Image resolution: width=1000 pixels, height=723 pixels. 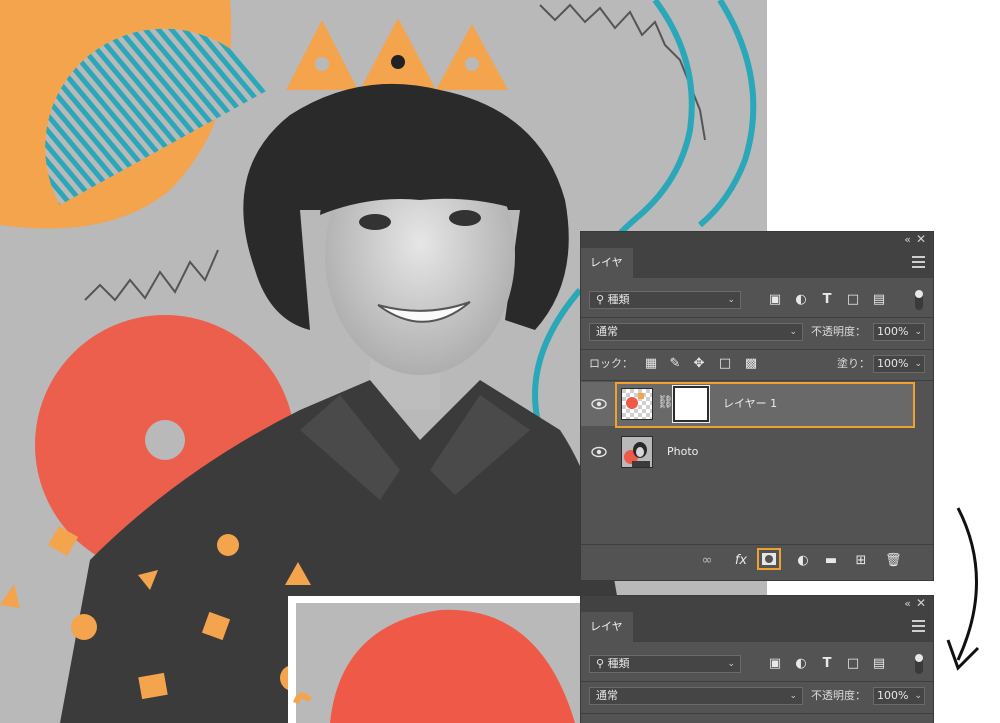 What do you see at coordinates (967, 584) in the screenshot?
I see `curved-arrow` at bounding box center [967, 584].